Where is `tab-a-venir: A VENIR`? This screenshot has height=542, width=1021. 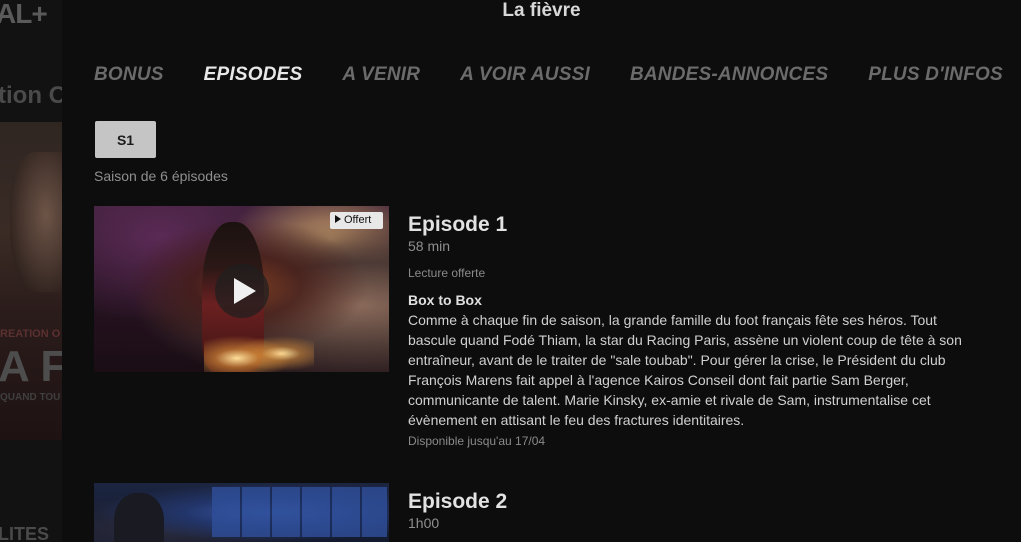
tab-a-venir: A VENIR is located at coordinates (381, 75).